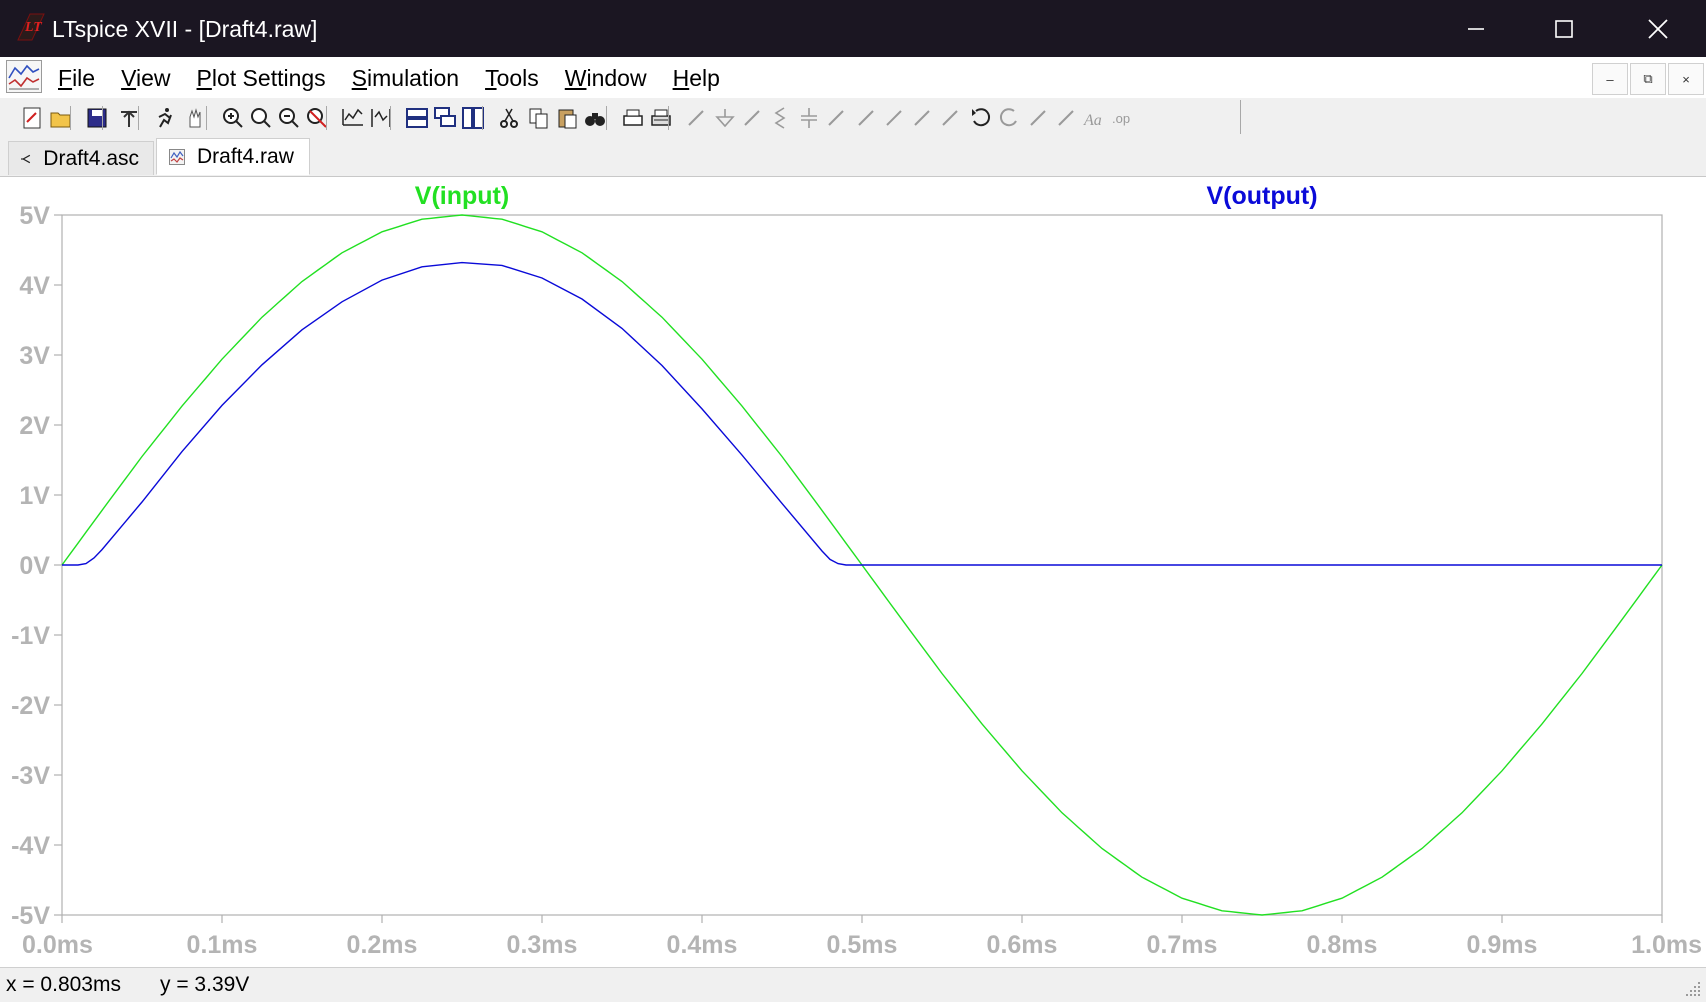  What do you see at coordinates (30, 706) in the screenshot?
I see `y-tick-label: -2V` at bounding box center [30, 706].